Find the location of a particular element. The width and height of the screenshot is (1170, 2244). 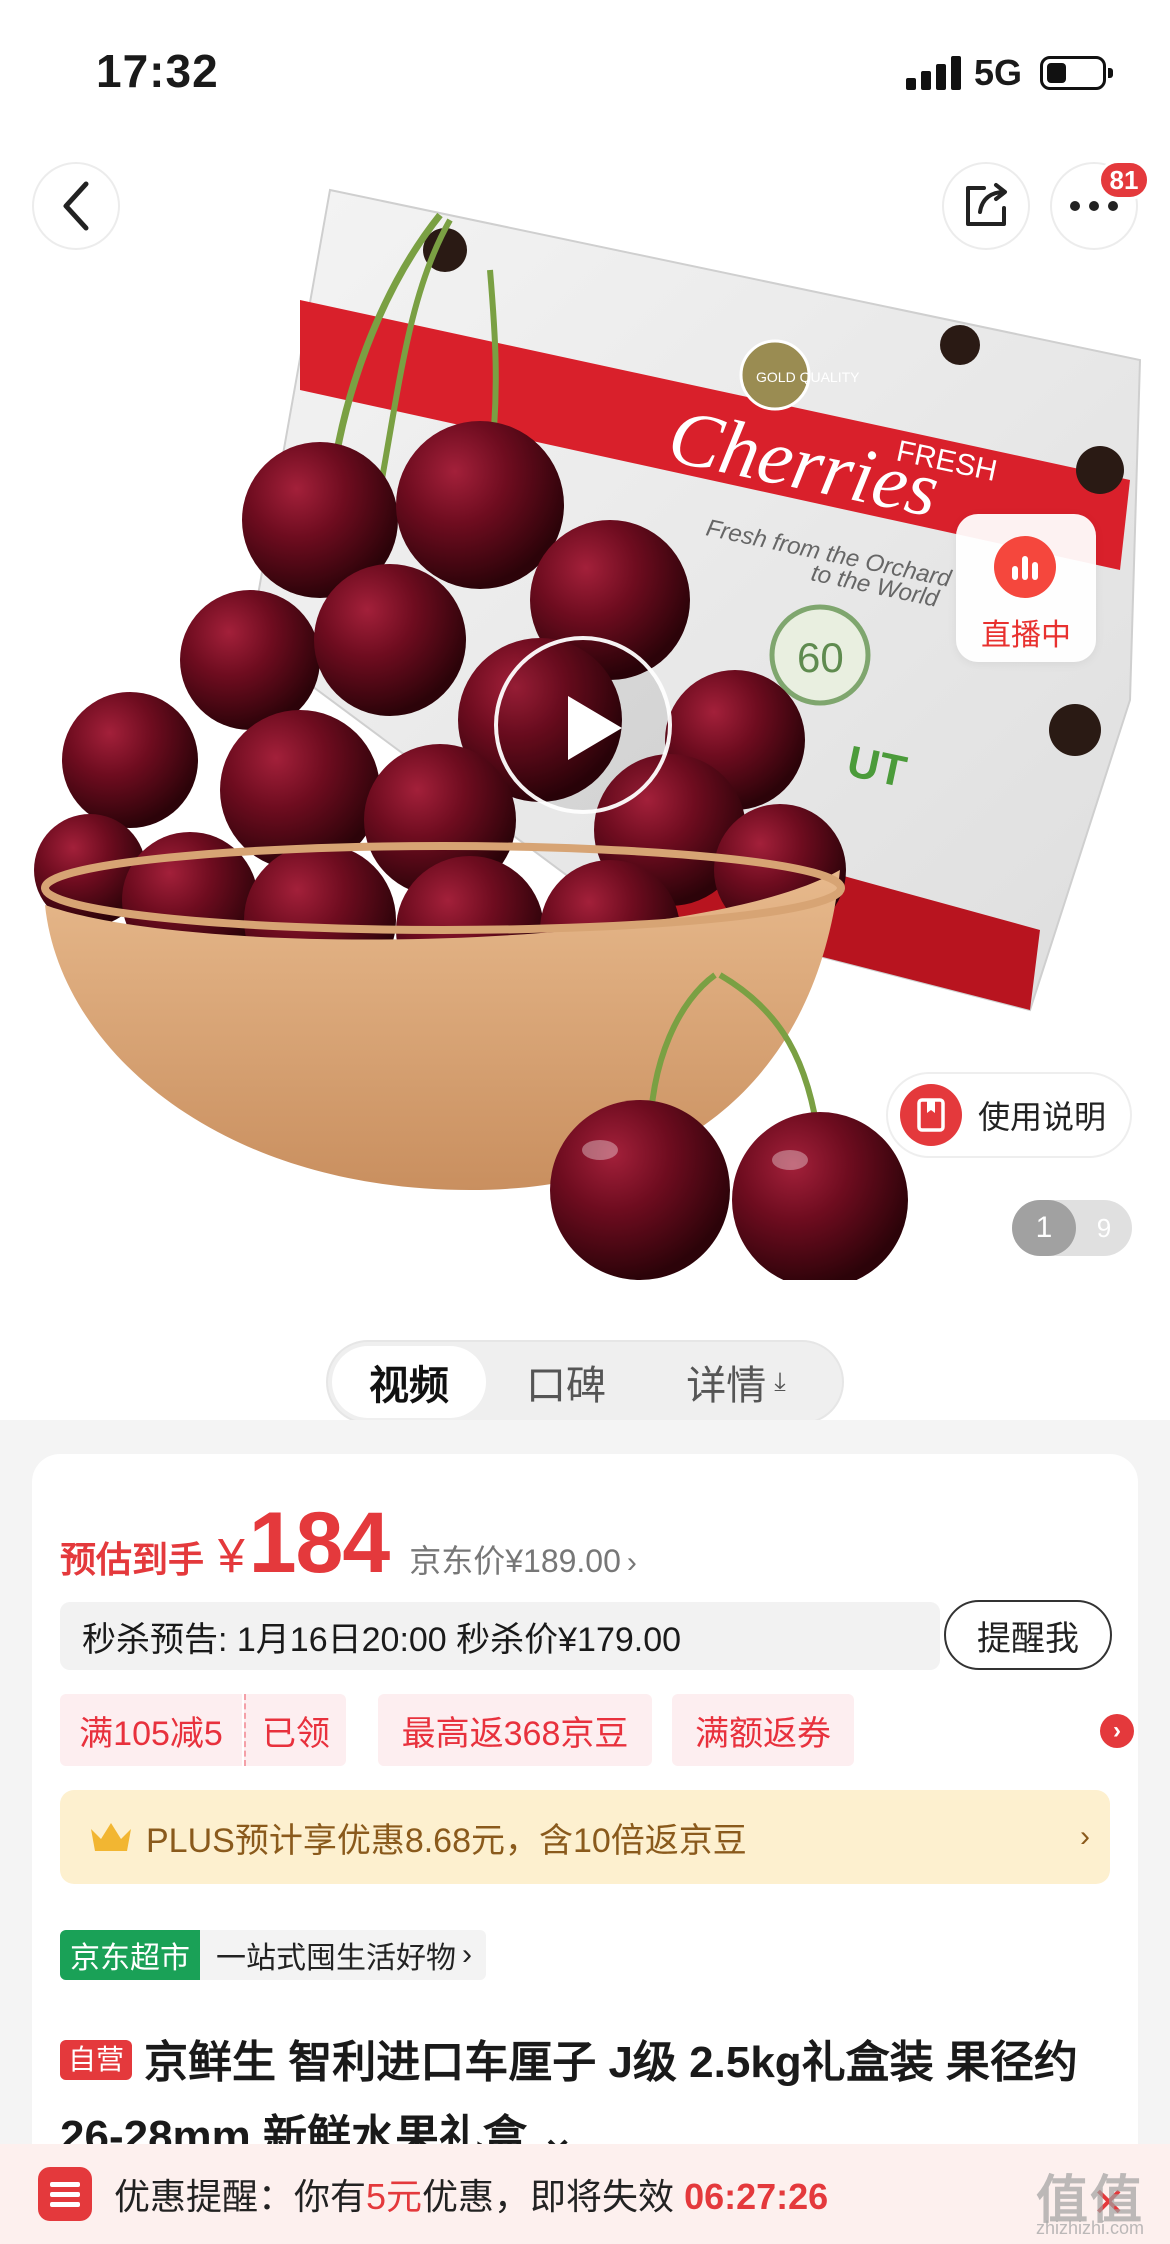

coupon-full-reduction: 满105减5 is located at coordinates (151, 1730).